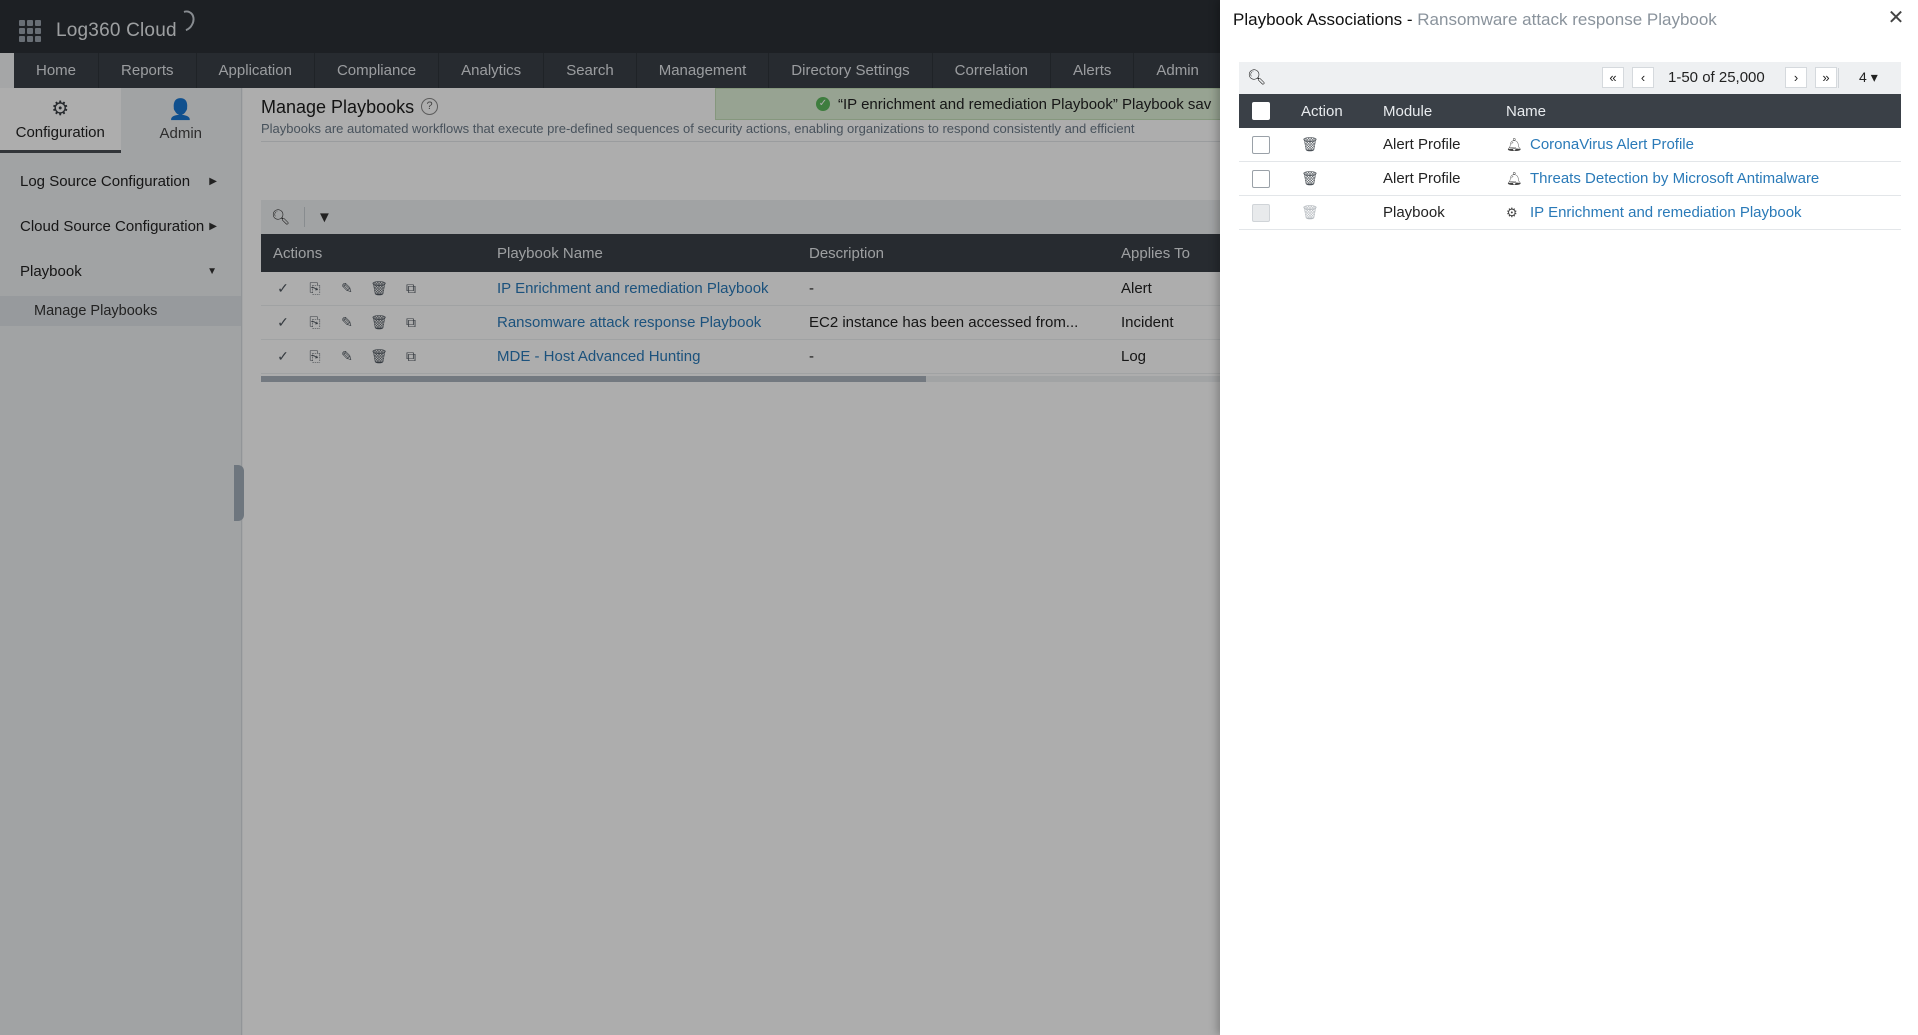 The height and width of the screenshot is (1035, 1918). Describe the element at coordinates (1256, 77) in the screenshot. I see `search-icon: 🔍︎` at that location.